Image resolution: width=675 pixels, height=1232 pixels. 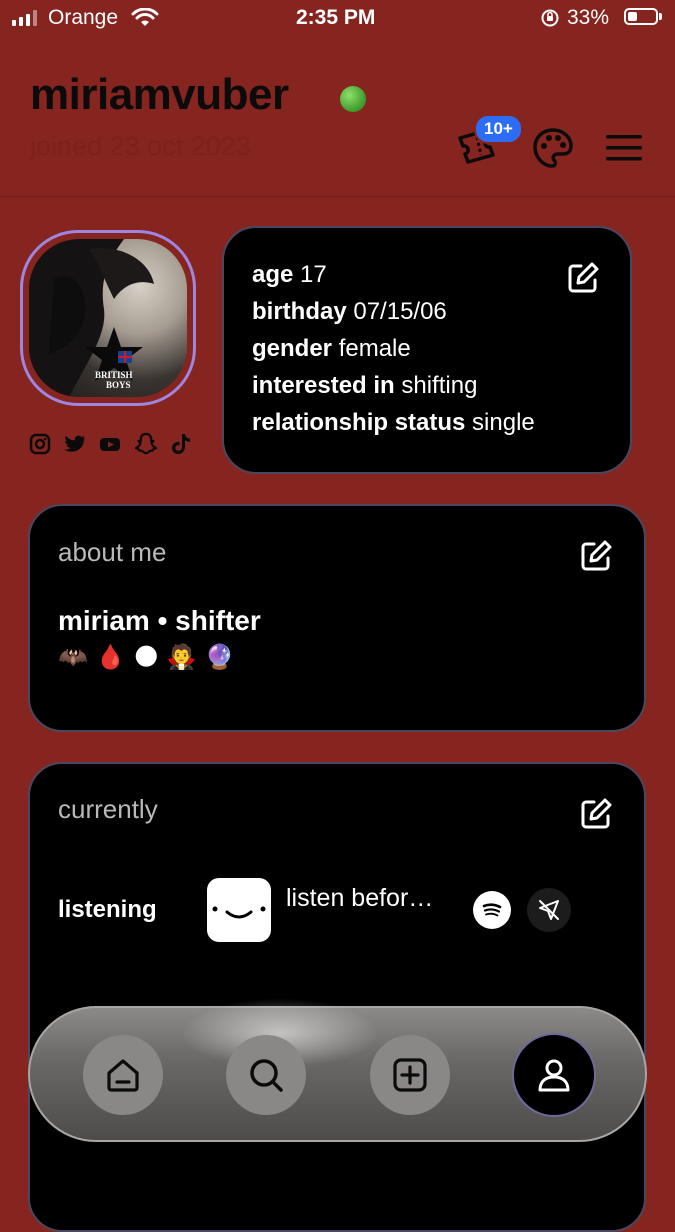 I want to click on spotify-button, so click(x=492, y=910).